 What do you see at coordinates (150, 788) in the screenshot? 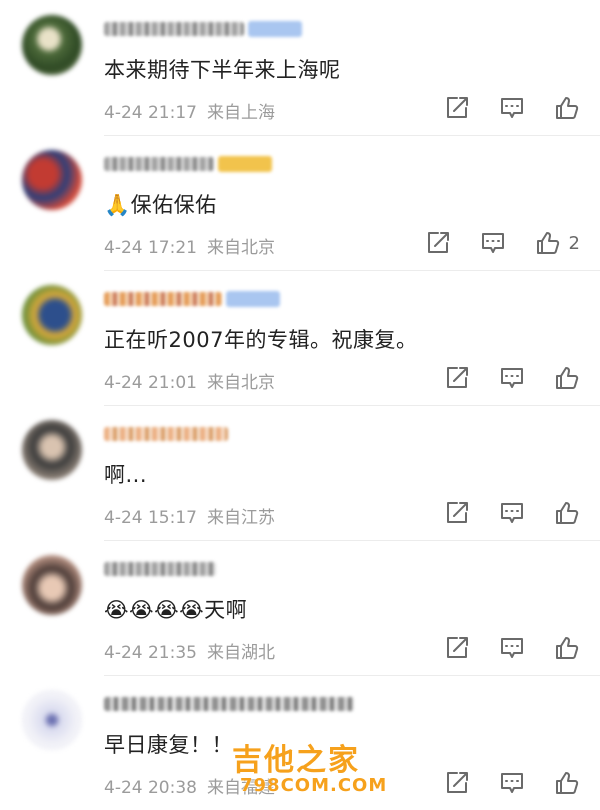
I see `comment-date: 4-24 20:38` at bounding box center [150, 788].